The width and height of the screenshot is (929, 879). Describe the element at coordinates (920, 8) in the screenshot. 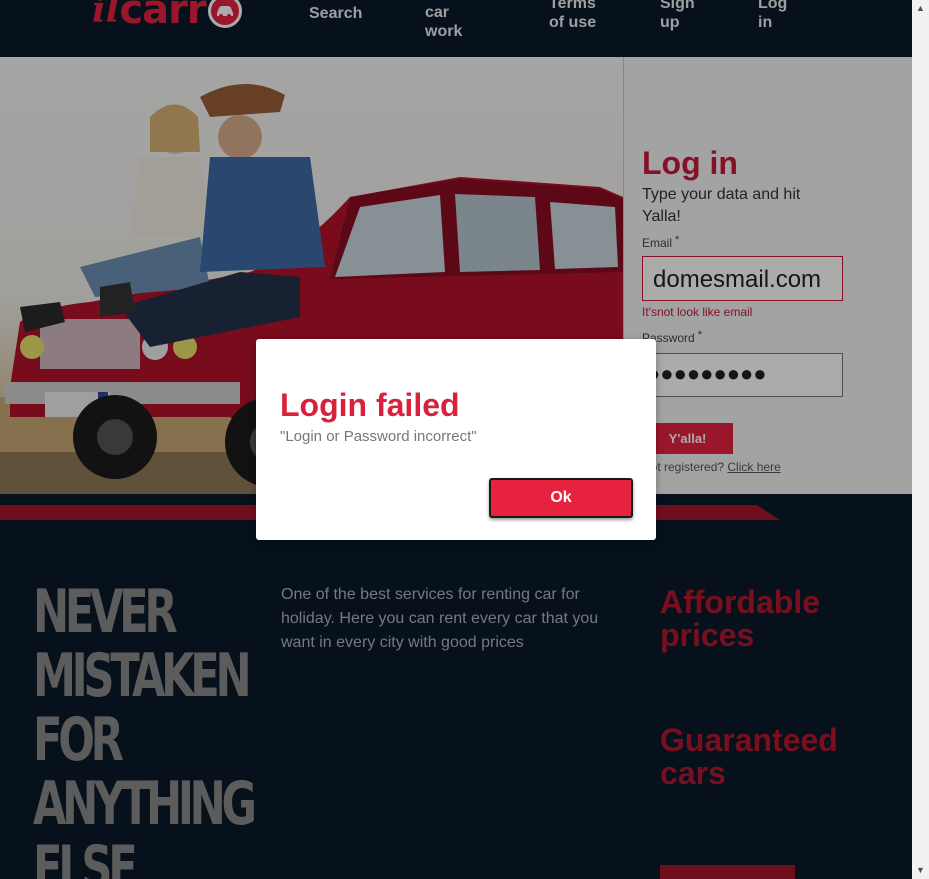

I see `scroll-up-arrow-icon: ▲` at that location.